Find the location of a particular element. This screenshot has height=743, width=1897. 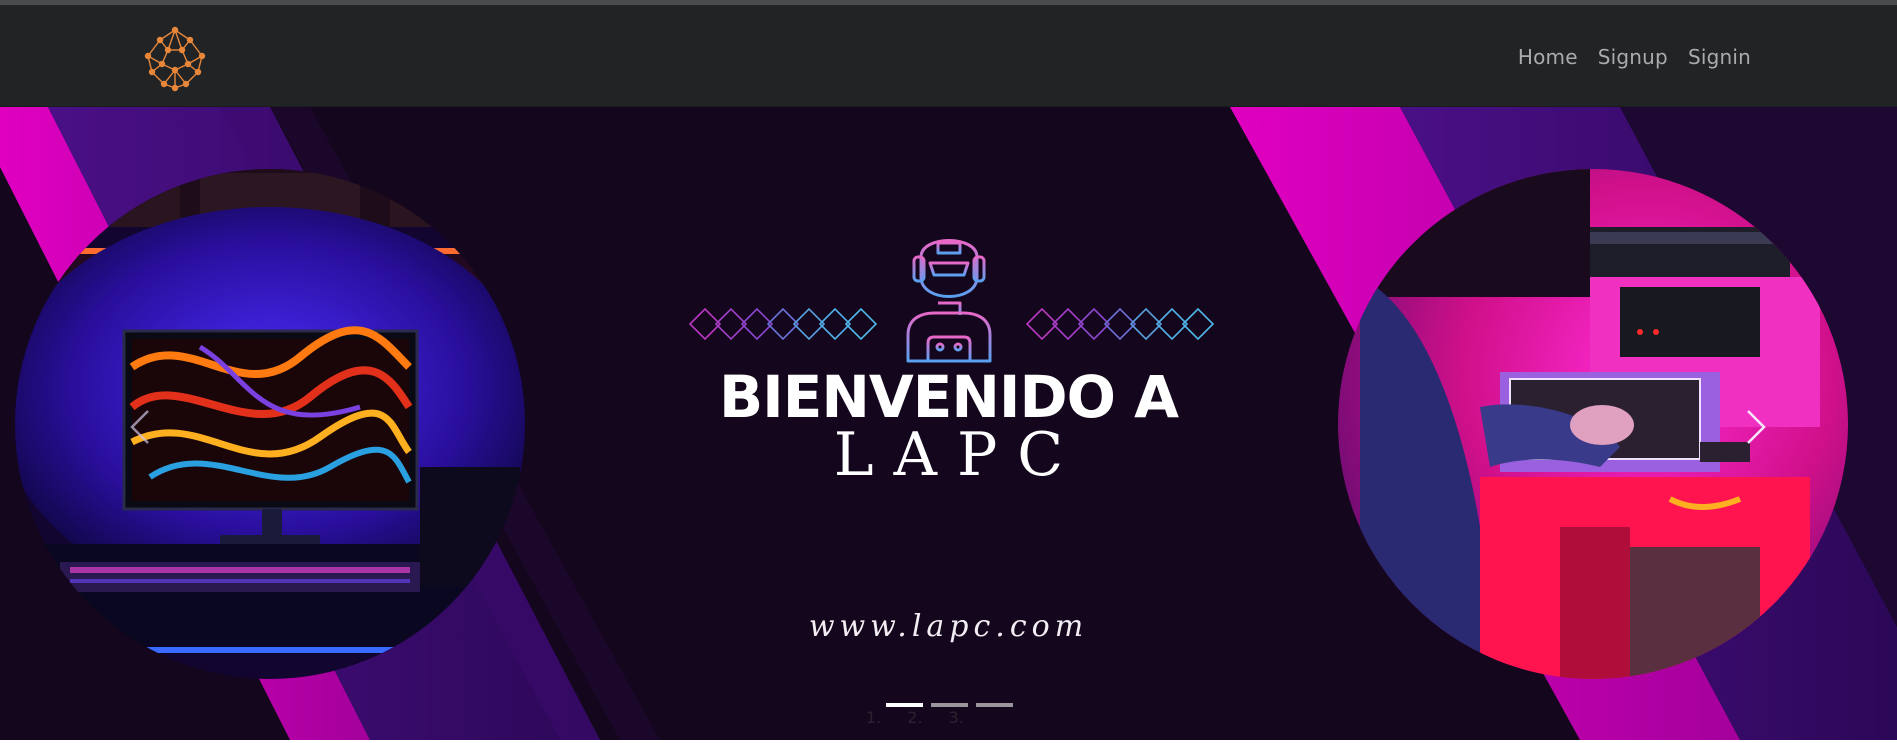

nav-signup-link: Signup is located at coordinates (1633, 57).